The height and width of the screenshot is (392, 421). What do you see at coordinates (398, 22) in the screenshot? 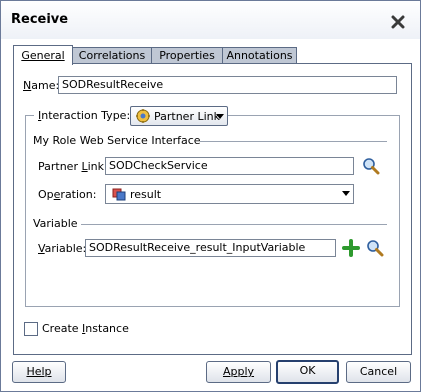
I see `close-icon` at bounding box center [398, 22].